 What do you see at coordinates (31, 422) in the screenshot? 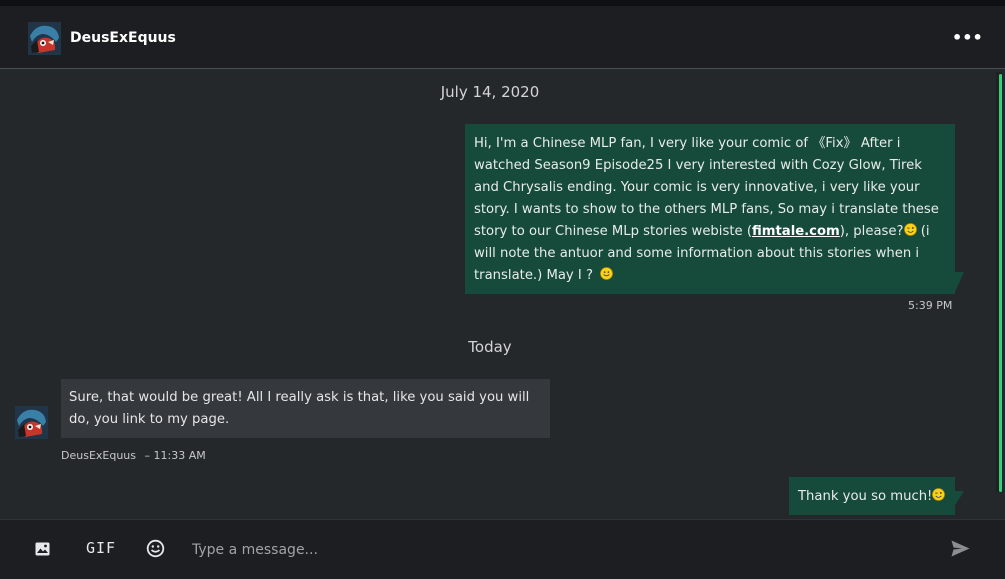
I see `sender-avatar` at bounding box center [31, 422].